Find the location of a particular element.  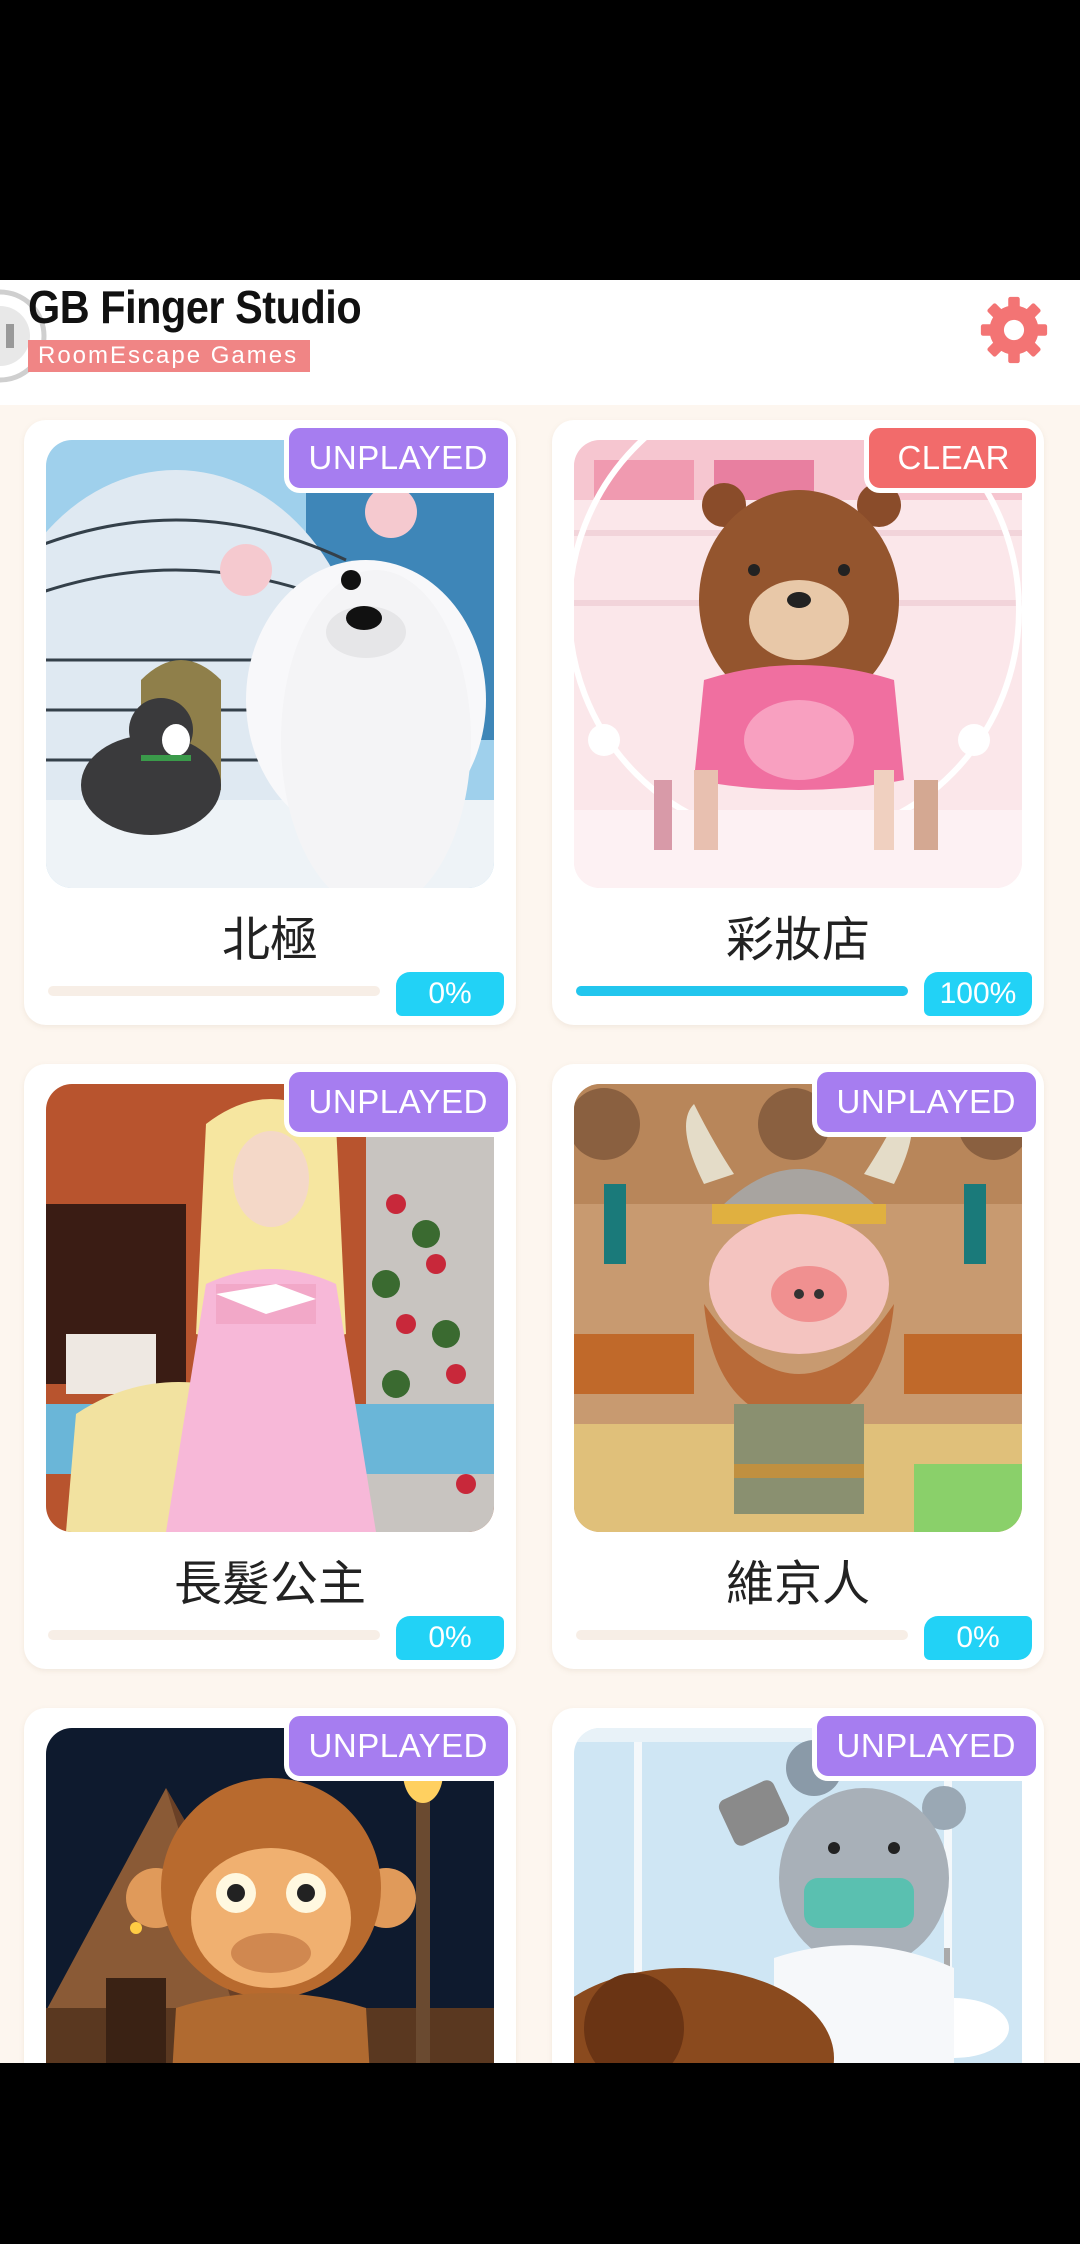

navigation-bar is located at coordinates (540, 2153).